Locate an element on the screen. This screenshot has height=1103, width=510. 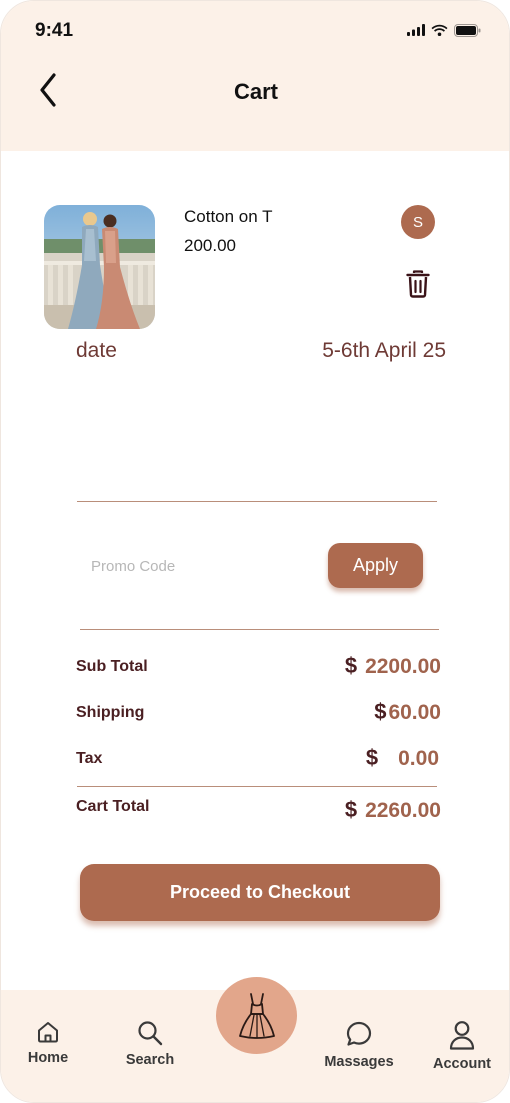
product-photo is located at coordinates (99, 267).